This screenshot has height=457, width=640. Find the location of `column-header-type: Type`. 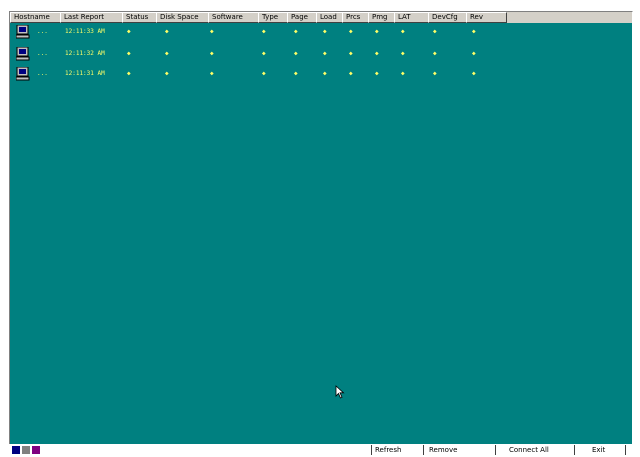

column-header-type: Type is located at coordinates (273, 17).